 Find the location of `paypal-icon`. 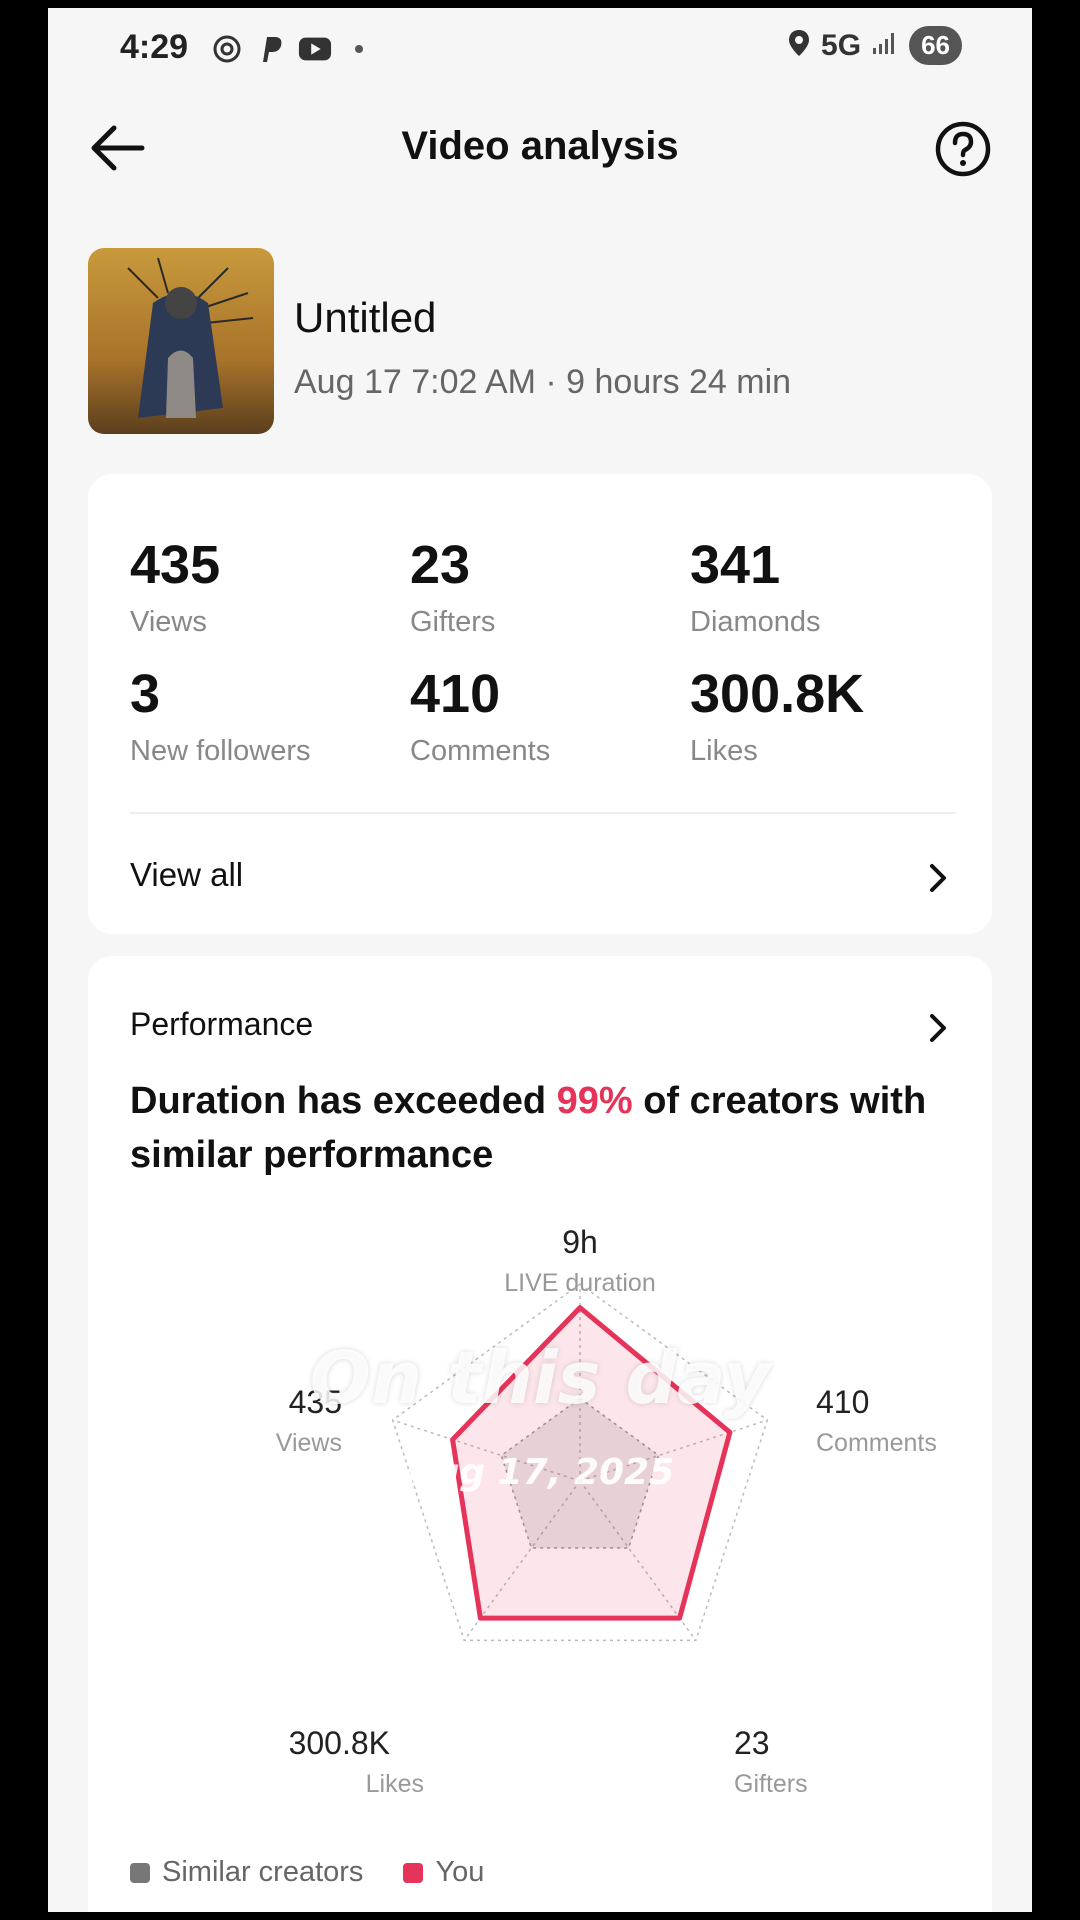

paypal-icon is located at coordinates (271, 49).